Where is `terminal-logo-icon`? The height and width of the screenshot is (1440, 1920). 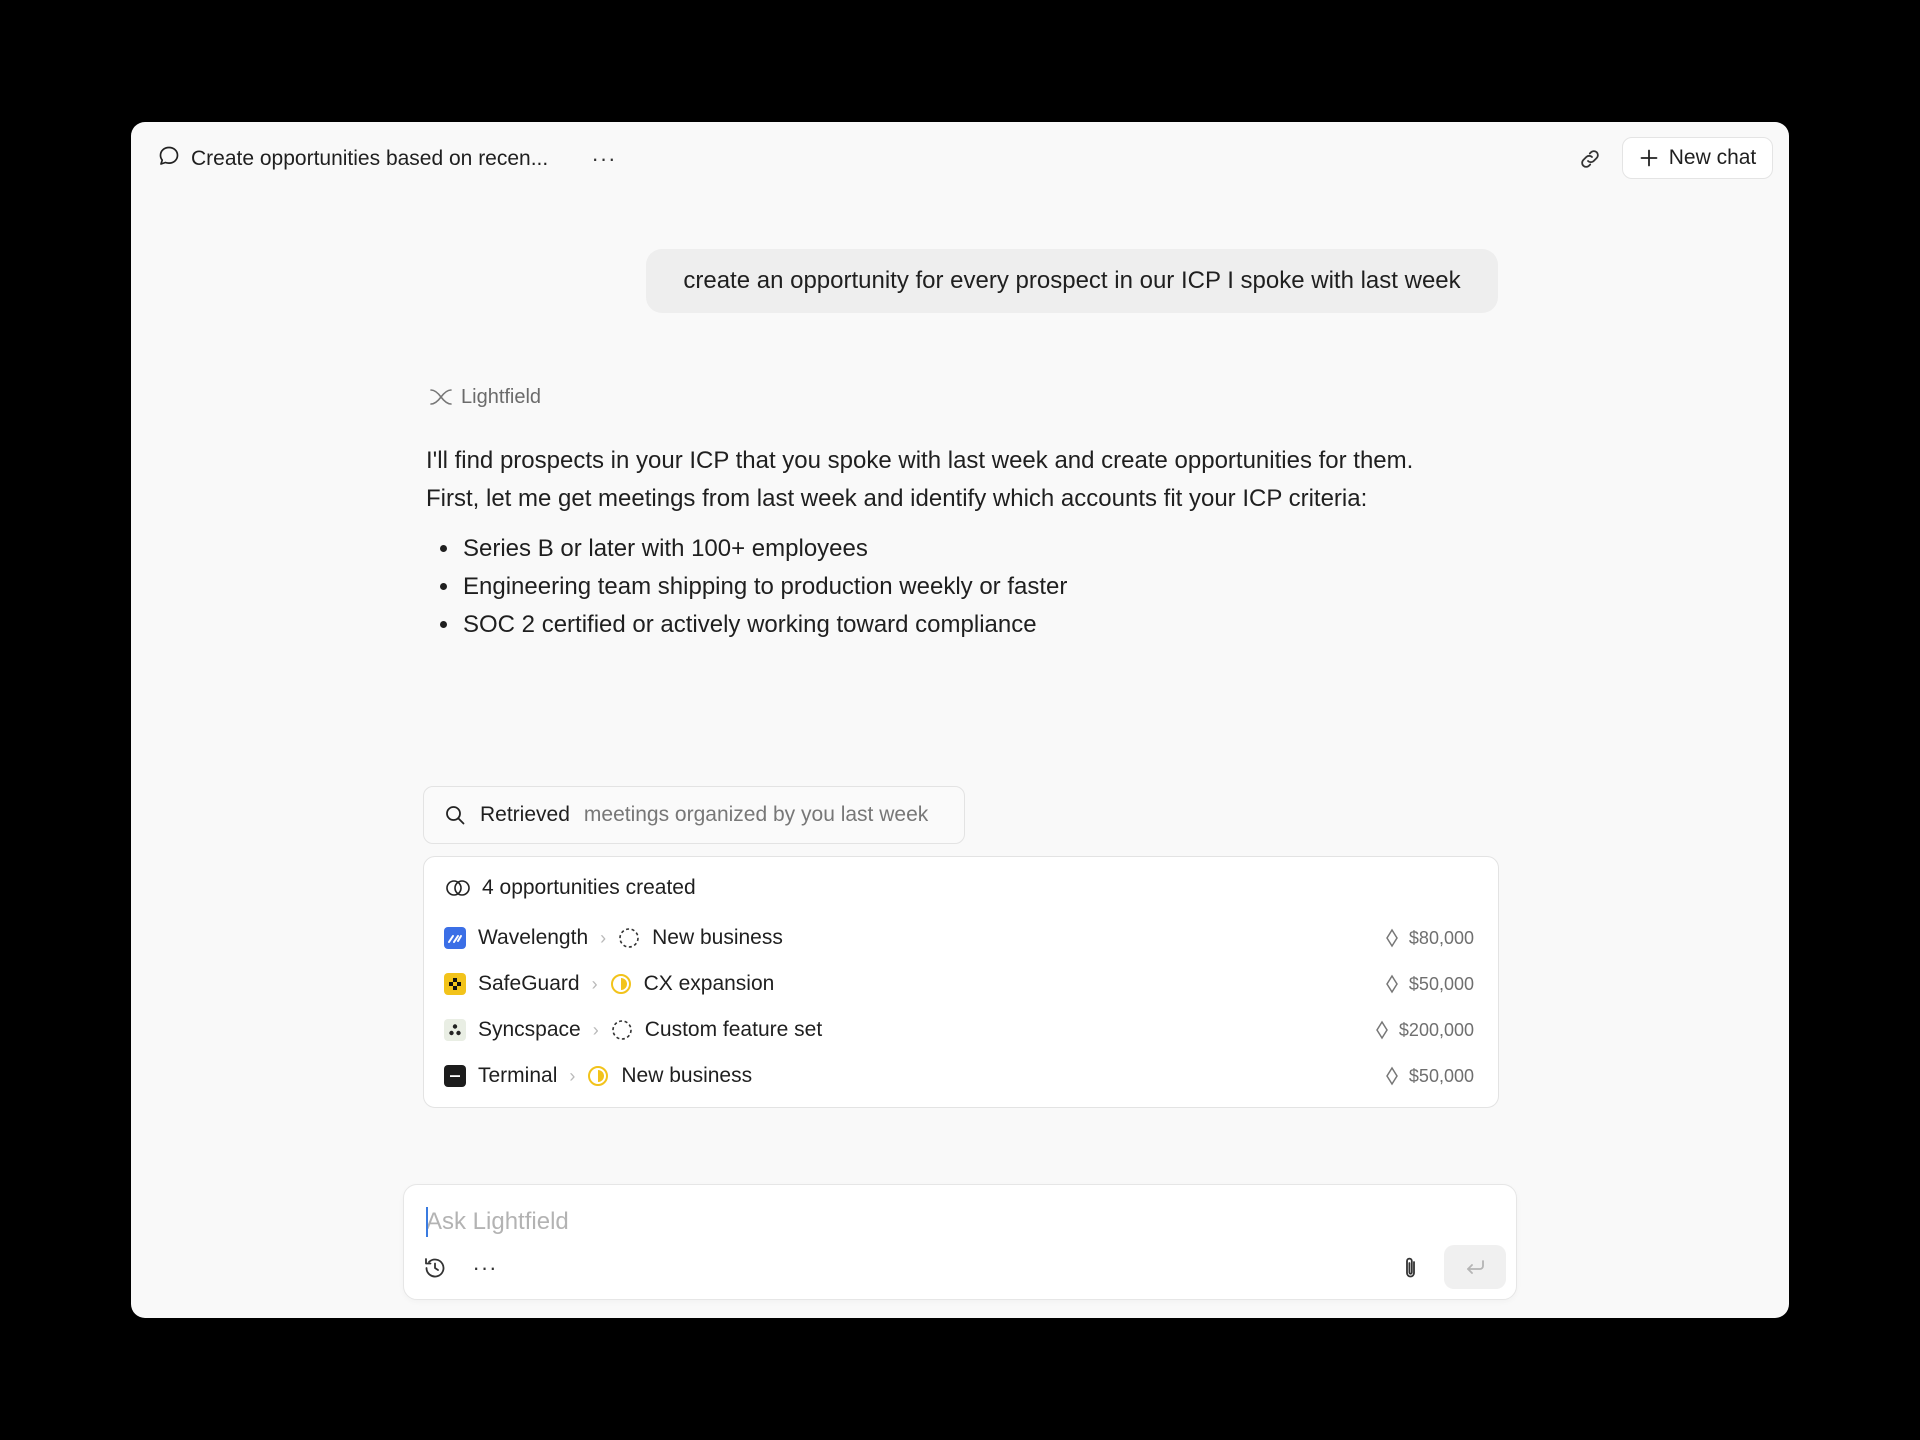 terminal-logo-icon is located at coordinates (455, 1076).